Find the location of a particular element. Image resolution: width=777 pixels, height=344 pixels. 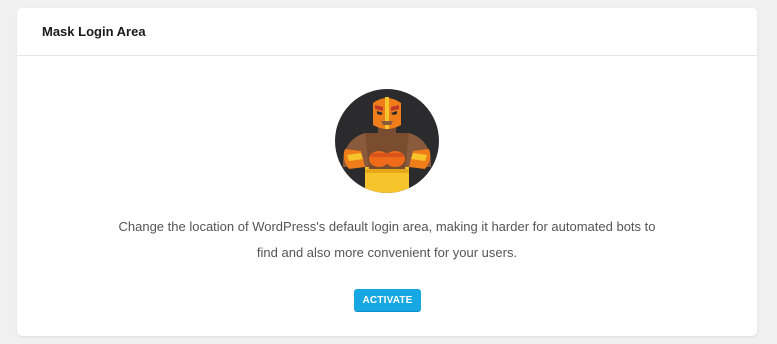

activate-button: ACTIVATE is located at coordinates (387, 300).